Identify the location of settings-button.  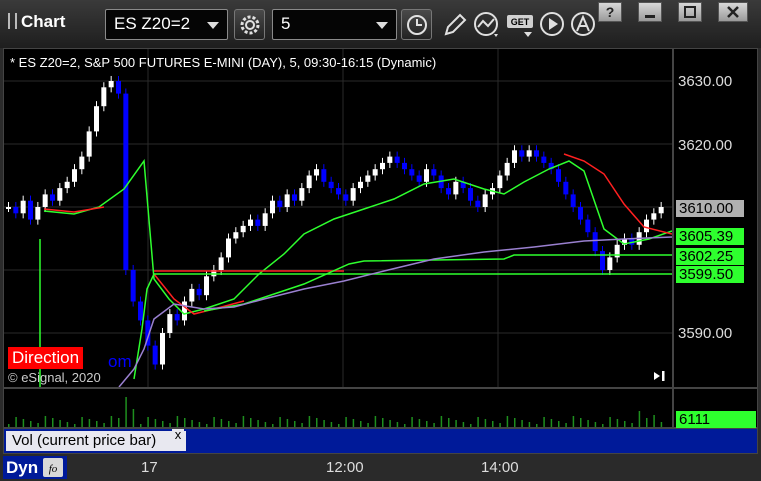
(249, 24).